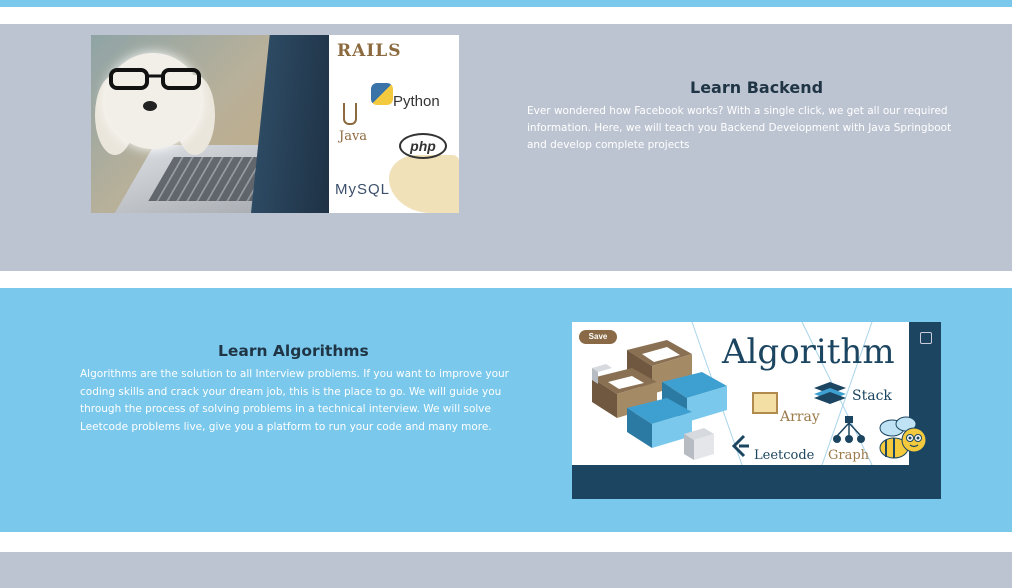  What do you see at coordinates (506, 570) in the screenshot?
I see `next-section` at bounding box center [506, 570].